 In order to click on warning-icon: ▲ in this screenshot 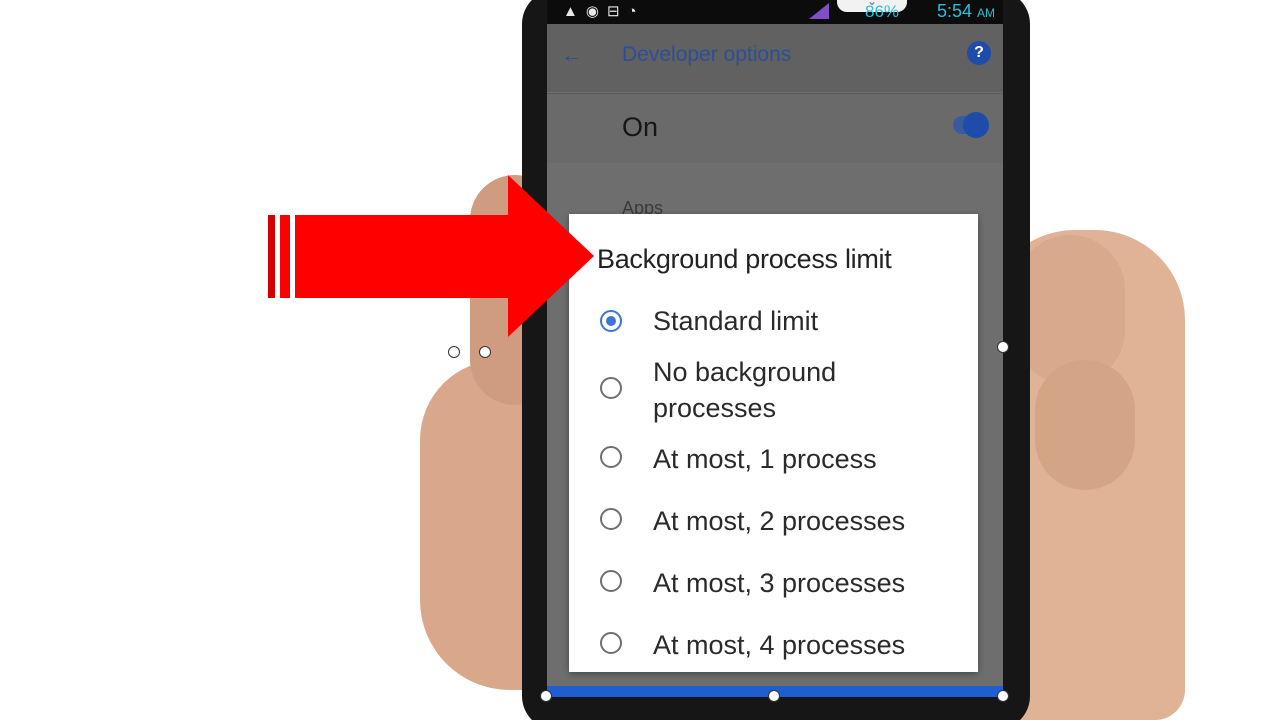, I will do `click(574, 11)`.